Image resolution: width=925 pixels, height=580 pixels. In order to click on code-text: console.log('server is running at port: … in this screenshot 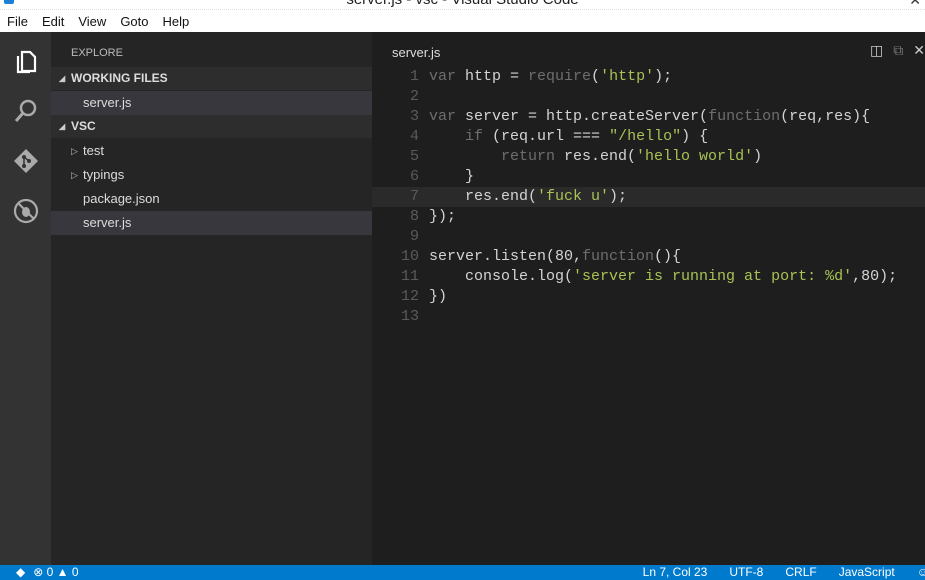, I will do `click(663, 277)`.